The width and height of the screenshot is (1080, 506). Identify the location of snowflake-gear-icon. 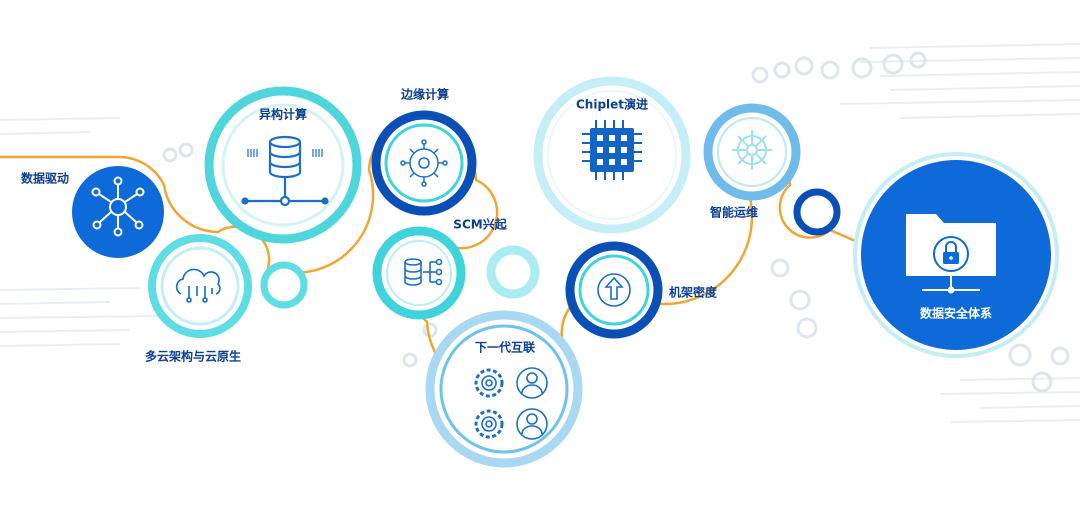
(752, 150).